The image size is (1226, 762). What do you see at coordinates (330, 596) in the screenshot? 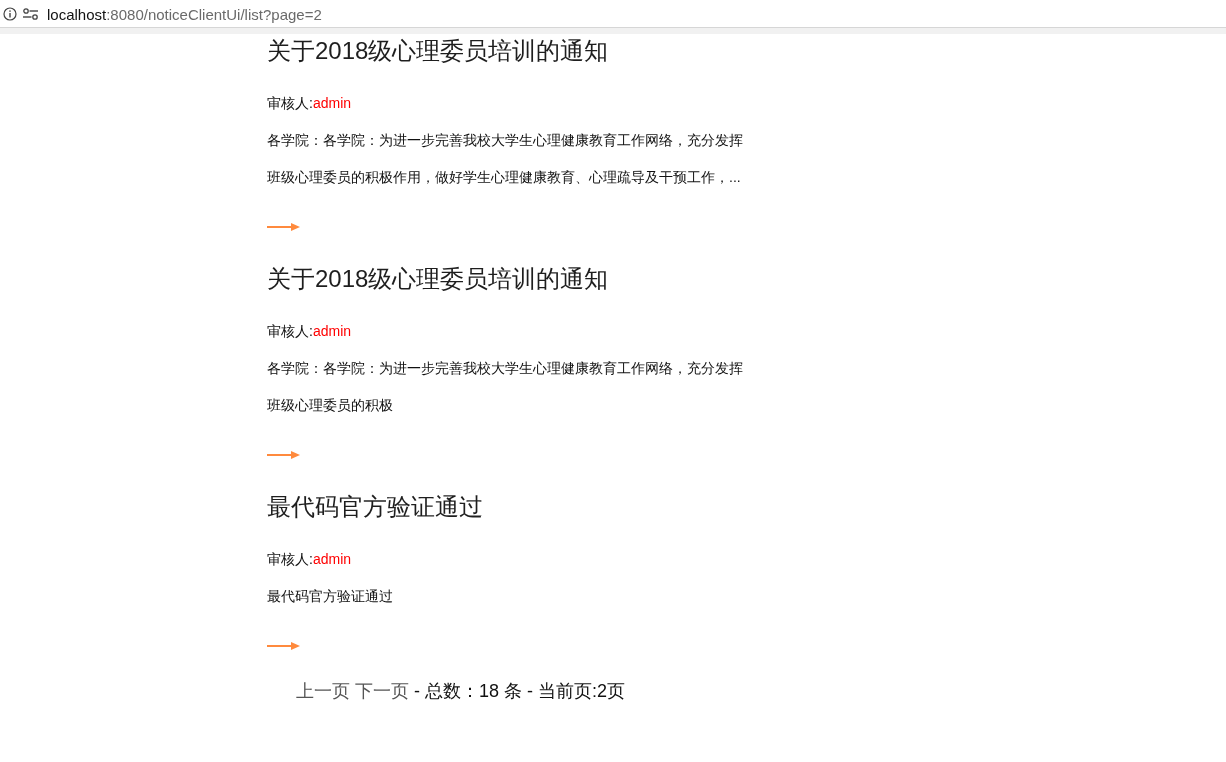
I see `notice-excerpt: 最代码官方验证通过` at bounding box center [330, 596].